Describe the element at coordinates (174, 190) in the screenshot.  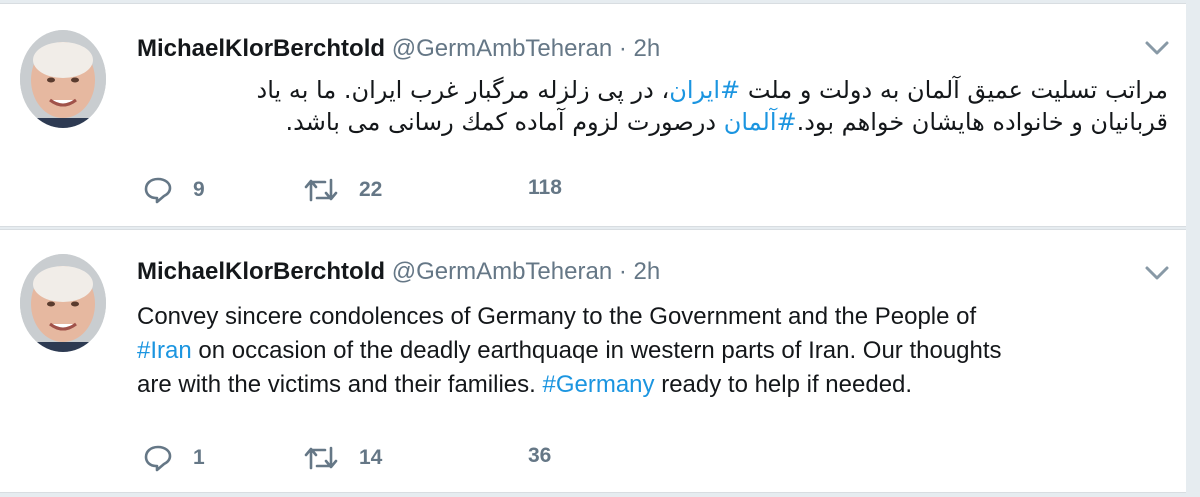
I see `reply-button: 9` at that location.